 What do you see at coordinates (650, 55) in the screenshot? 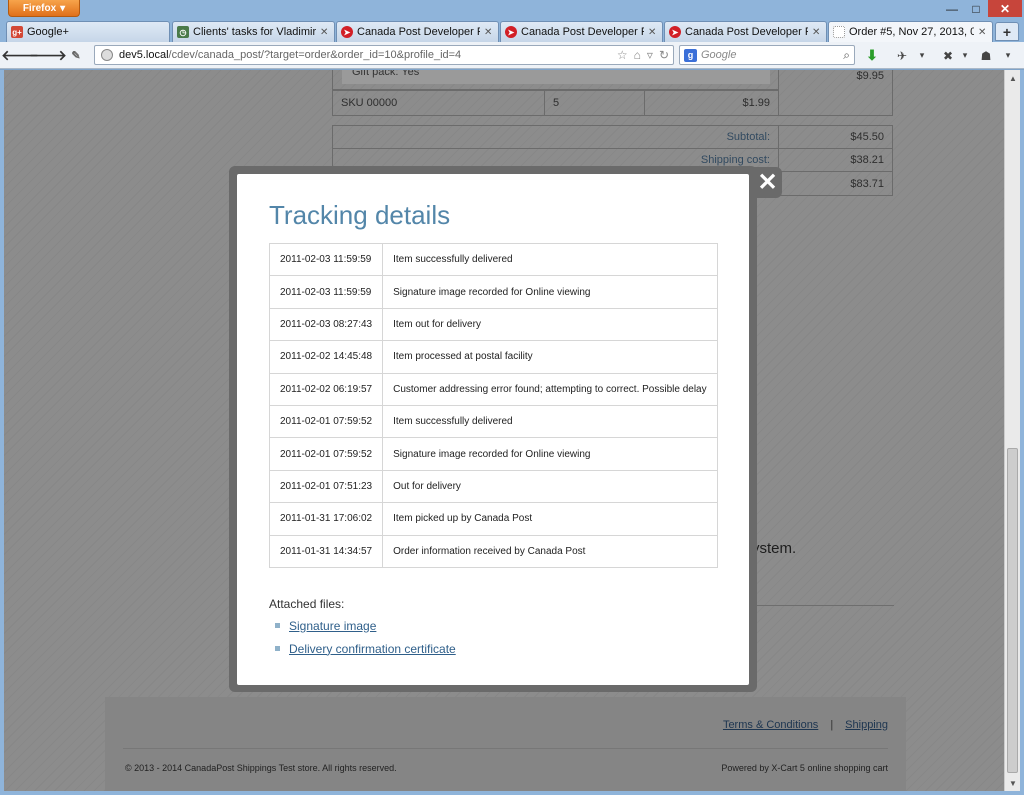
I see `dropdown-arrow-icon: ▿` at bounding box center [650, 55].